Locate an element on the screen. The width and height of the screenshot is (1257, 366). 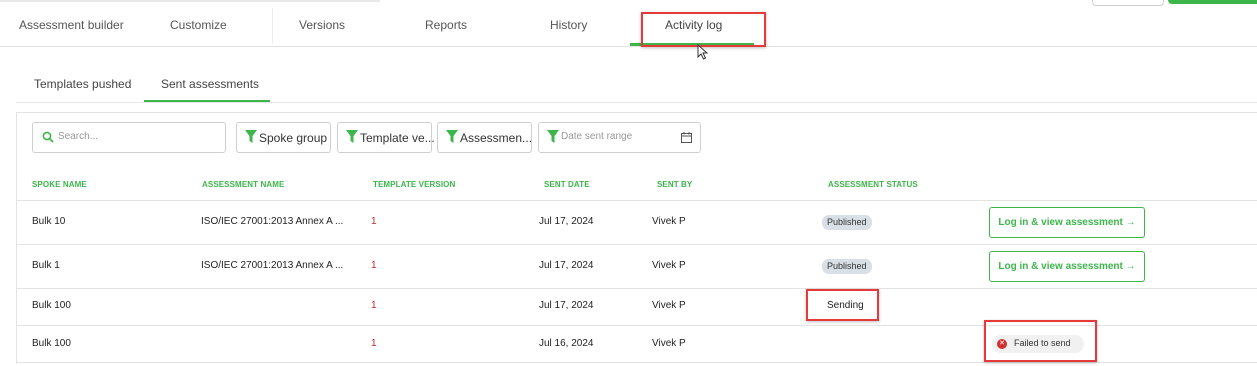
spoke-group-filter-label: Spoke group is located at coordinates (293, 138).